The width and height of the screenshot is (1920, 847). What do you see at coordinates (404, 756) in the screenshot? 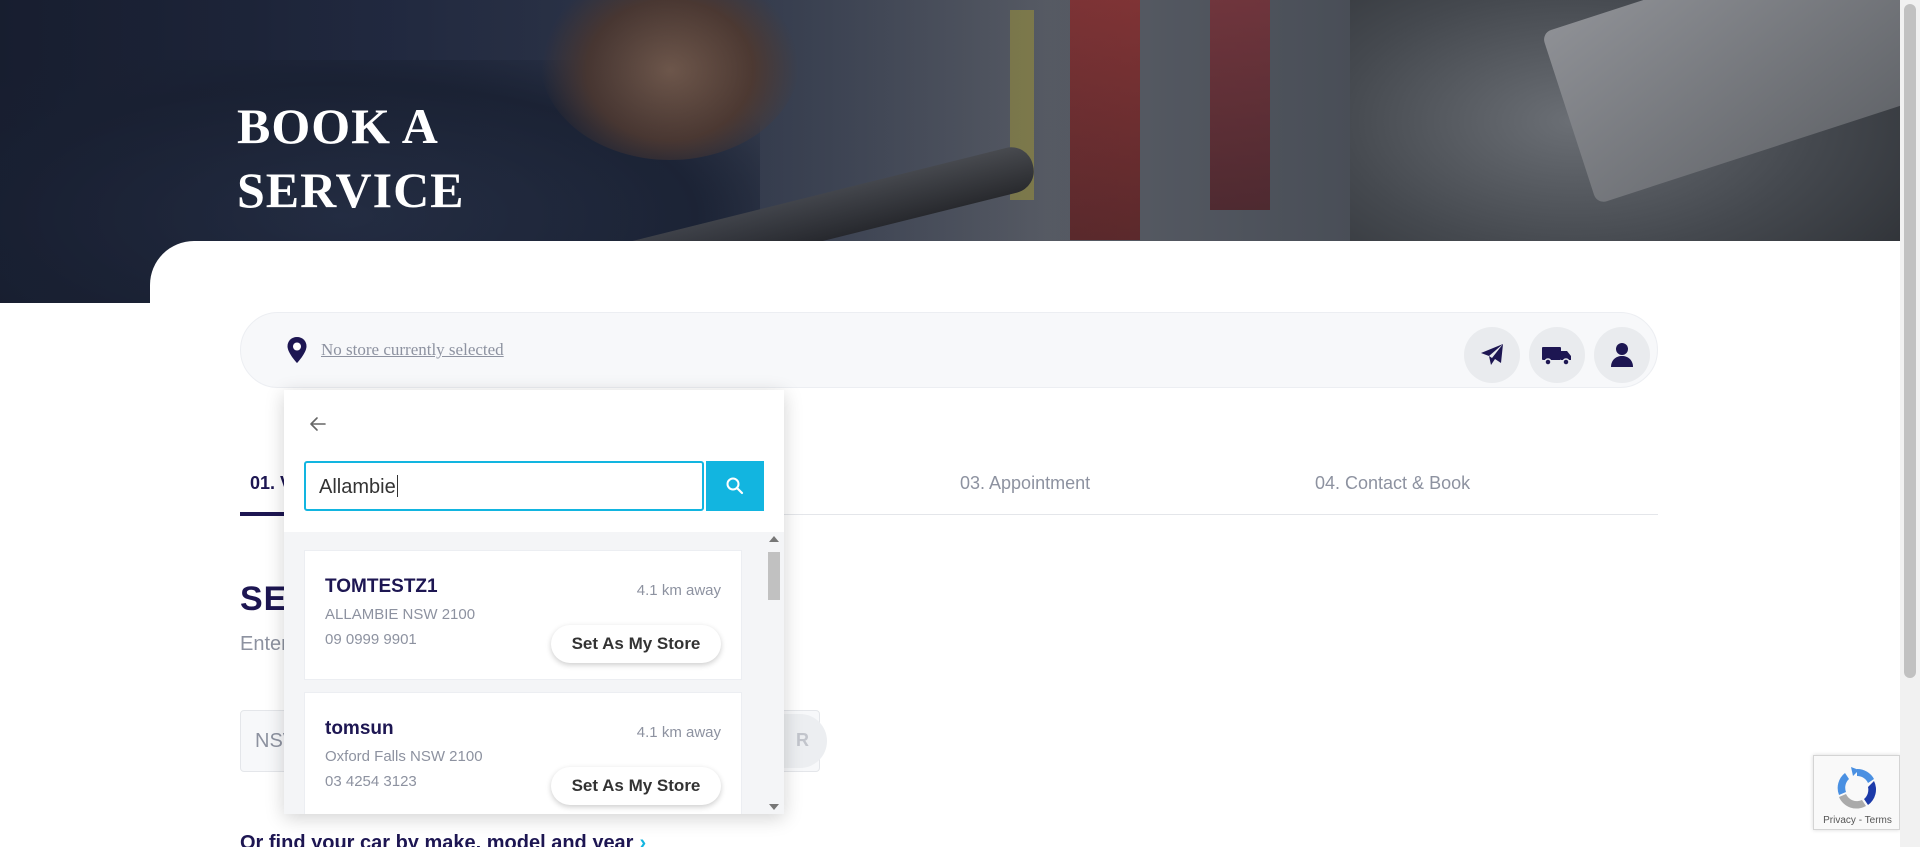
I see `store-address: Oxford Falls NSW 2100` at bounding box center [404, 756].